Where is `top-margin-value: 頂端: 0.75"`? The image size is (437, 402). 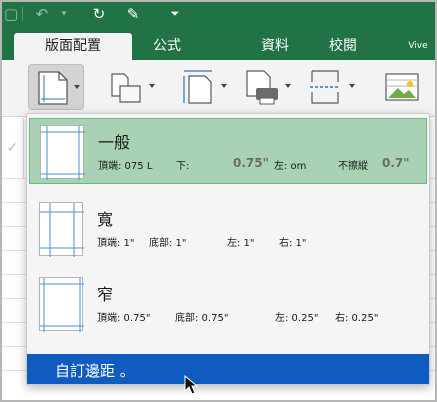 top-margin-value: 頂端: 0.75" is located at coordinates (124, 318).